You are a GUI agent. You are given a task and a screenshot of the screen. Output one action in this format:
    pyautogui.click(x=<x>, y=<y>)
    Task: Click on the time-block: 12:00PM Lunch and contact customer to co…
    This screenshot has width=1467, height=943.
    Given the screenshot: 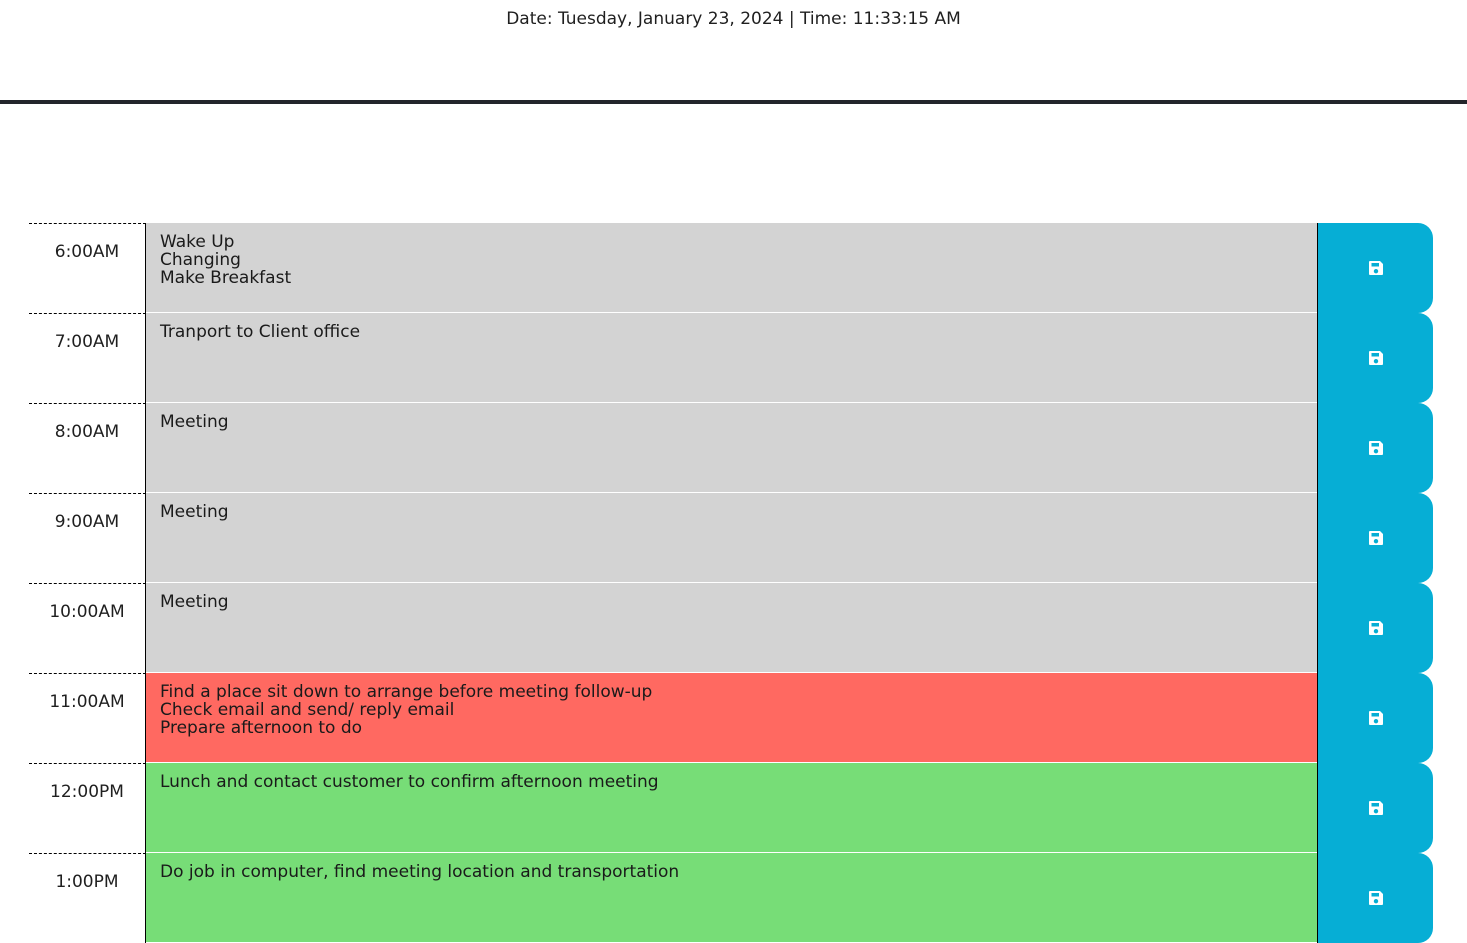 What is the action you would take?
    pyautogui.click(x=731, y=808)
    